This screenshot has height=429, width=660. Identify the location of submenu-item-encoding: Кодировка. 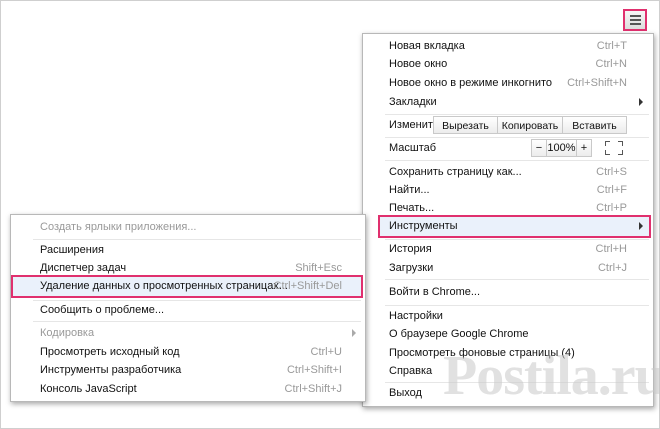
(198, 333).